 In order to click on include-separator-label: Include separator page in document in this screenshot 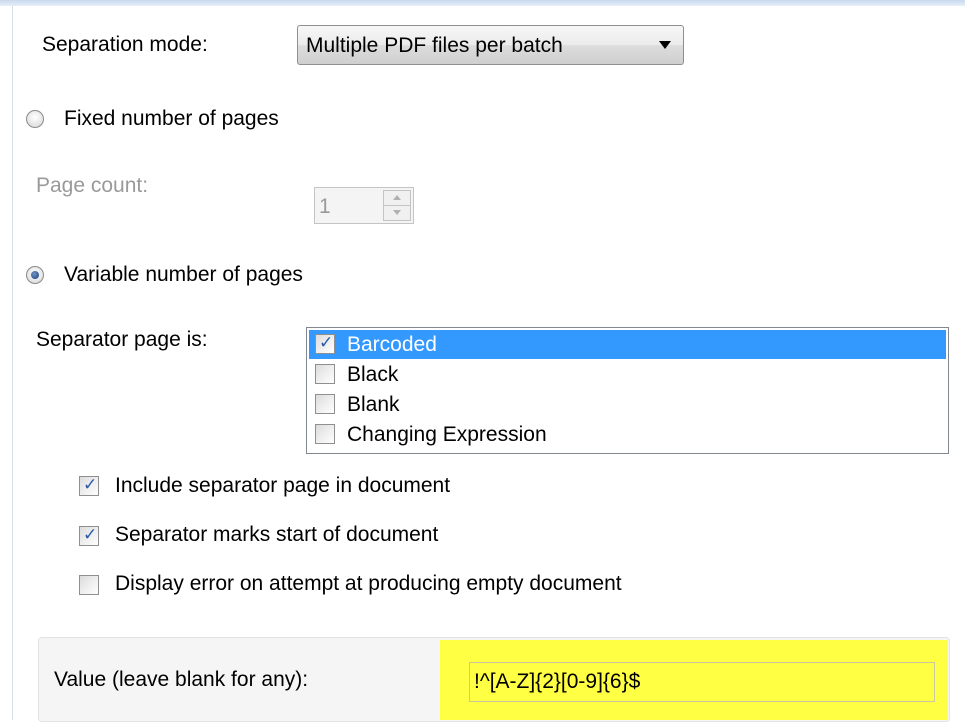, I will do `click(282, 486)`.